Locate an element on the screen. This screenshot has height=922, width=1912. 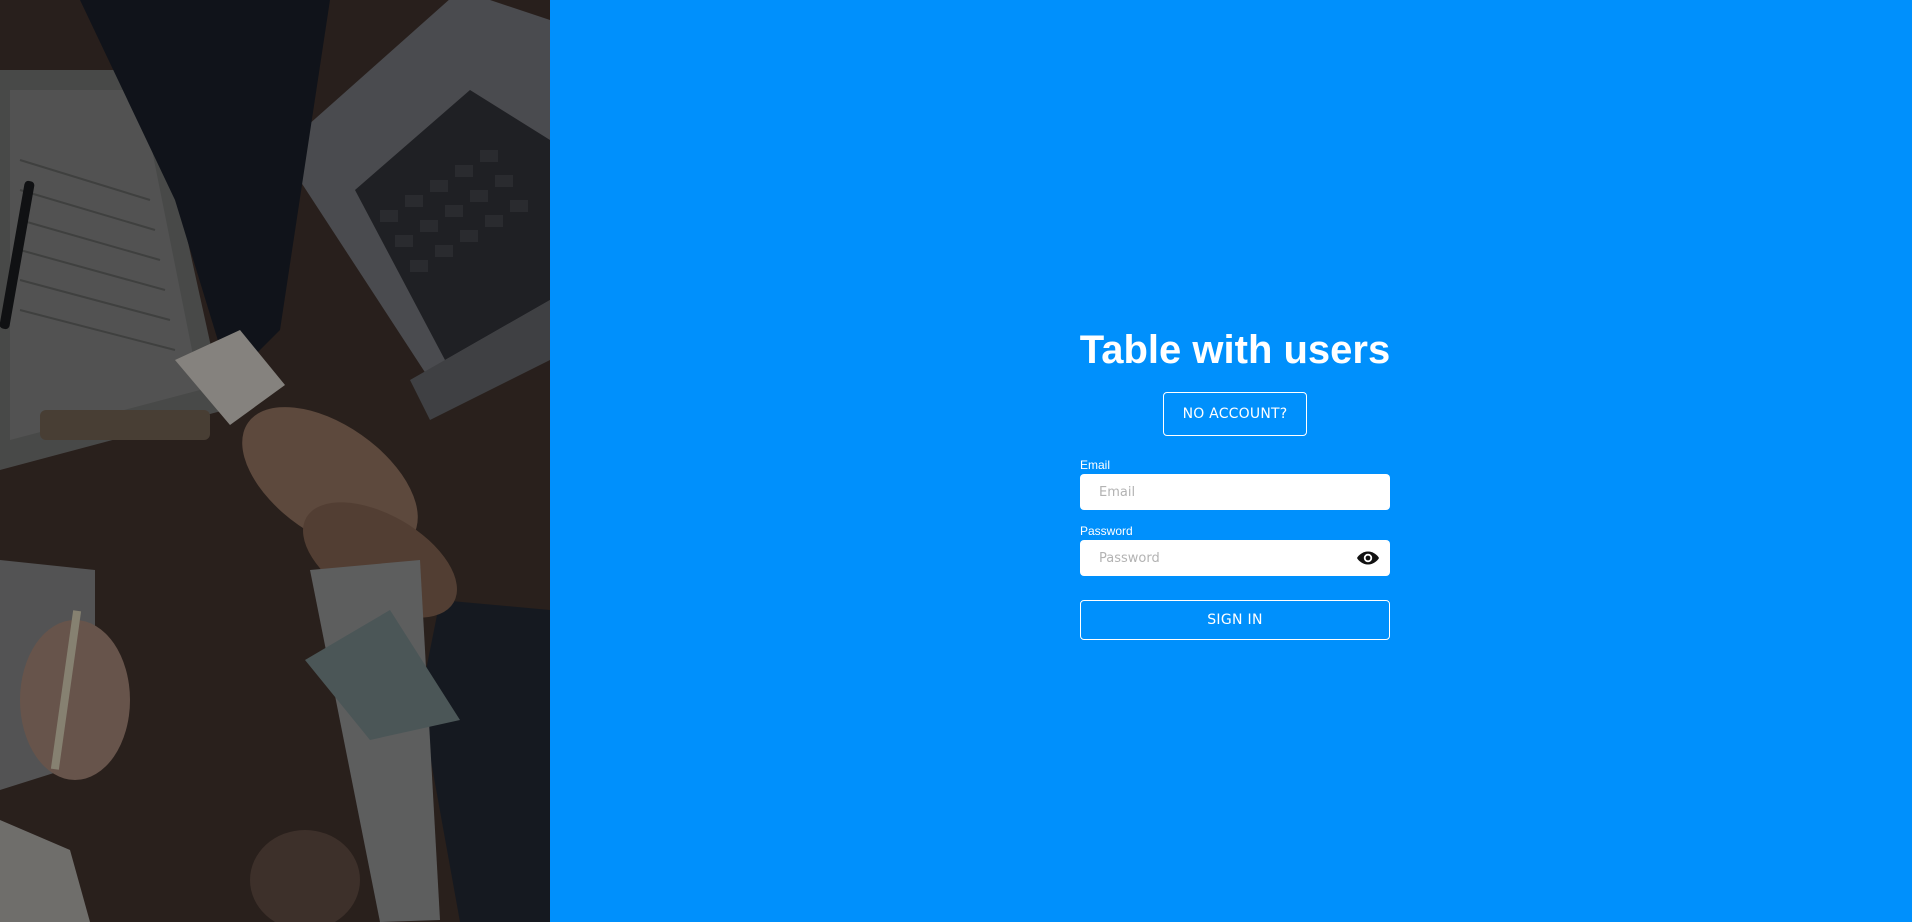
password-input is located at coordinates (1235, 558).